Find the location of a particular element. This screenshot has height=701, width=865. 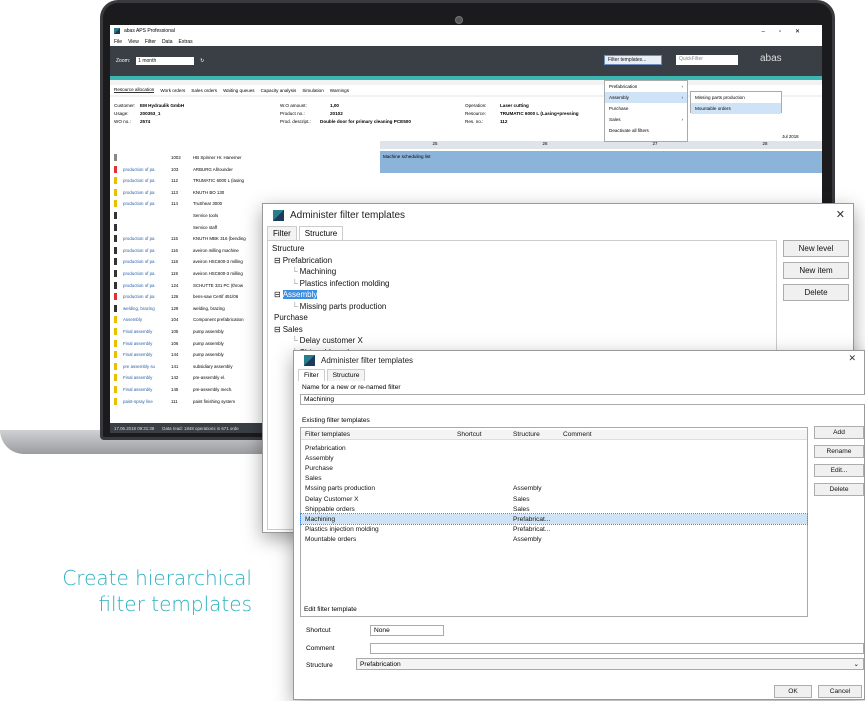

menu-data: Data is located at coordinates (167, 42).